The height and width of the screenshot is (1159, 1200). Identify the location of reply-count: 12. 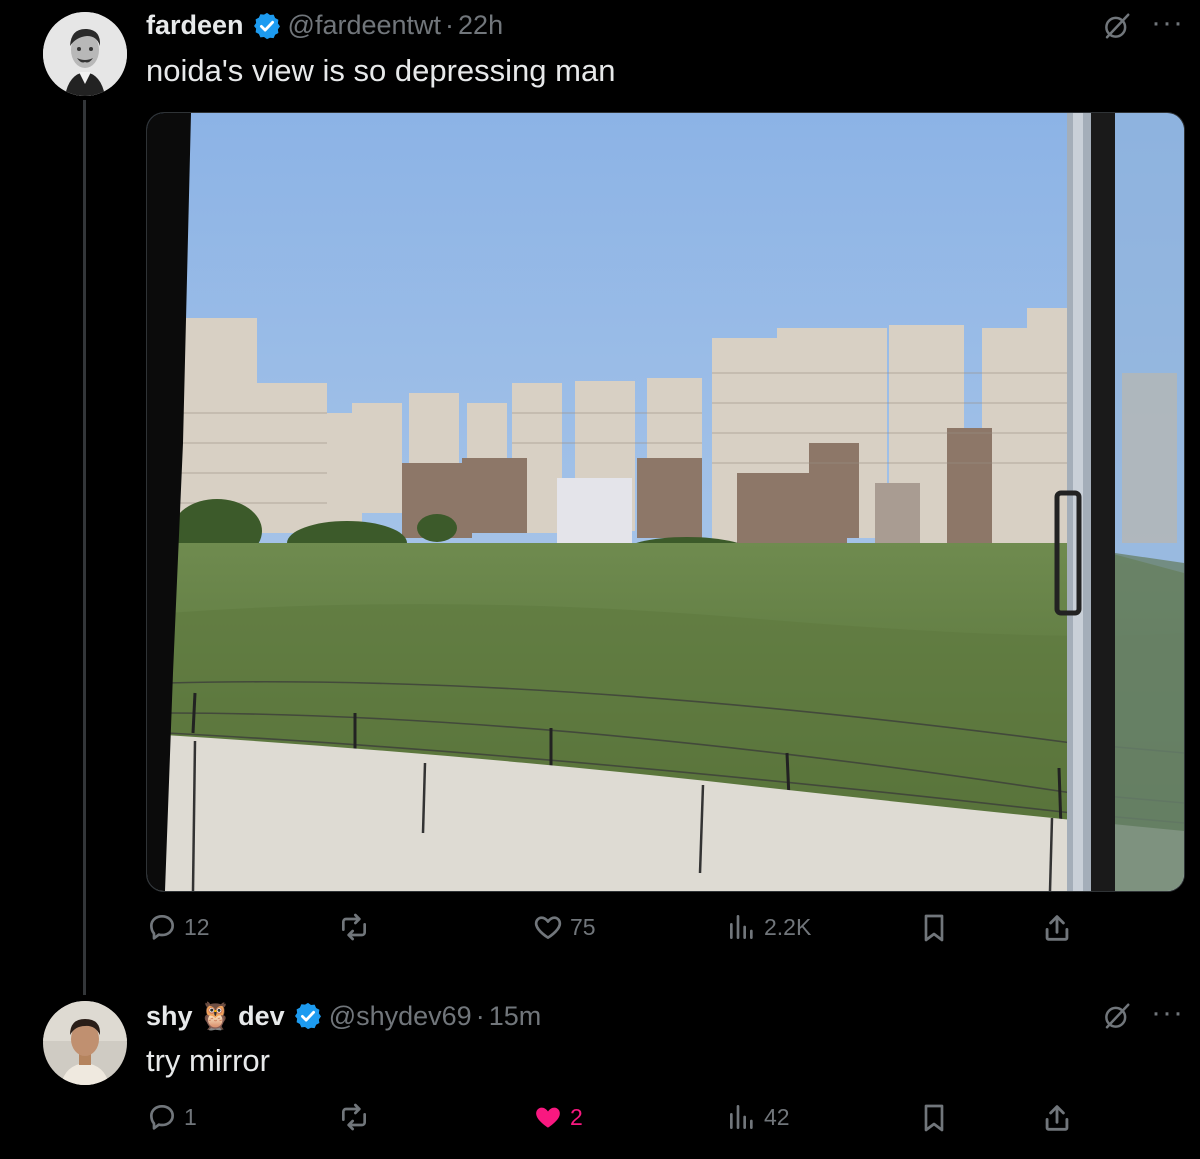
(197, 926).